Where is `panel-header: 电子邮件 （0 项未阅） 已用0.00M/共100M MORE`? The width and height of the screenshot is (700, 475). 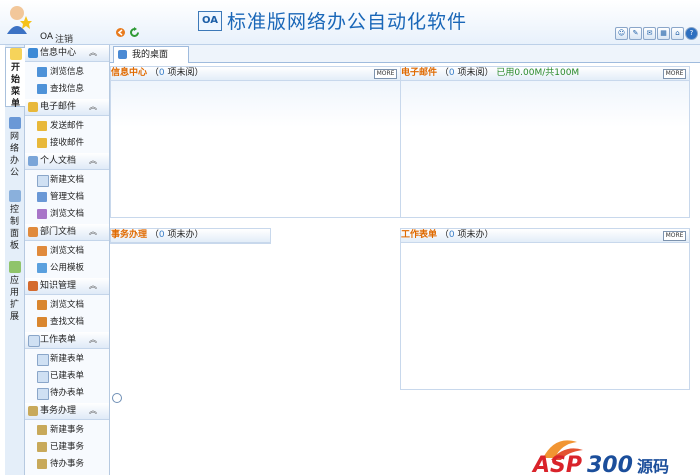 panel-header: 电子邮件 （0 项未阅） 已用0.00M/共100M MORE is located at coordinates (545, 74).